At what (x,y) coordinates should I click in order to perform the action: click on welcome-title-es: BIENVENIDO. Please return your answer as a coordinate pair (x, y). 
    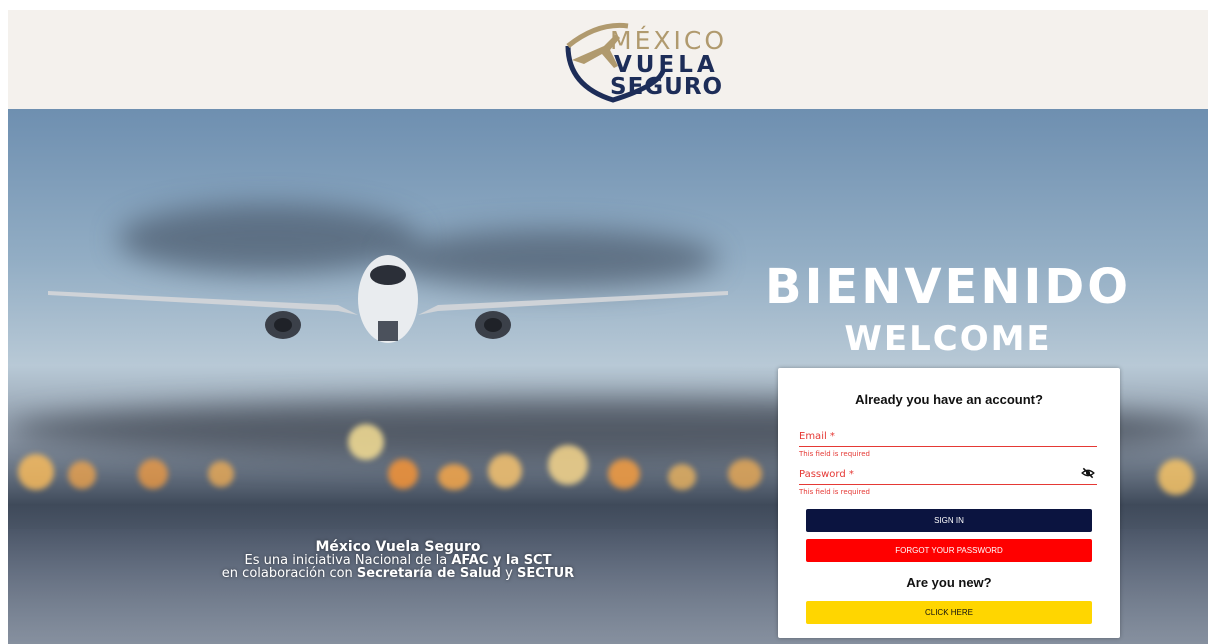
    Looking at the image, I should click on (948, 287).